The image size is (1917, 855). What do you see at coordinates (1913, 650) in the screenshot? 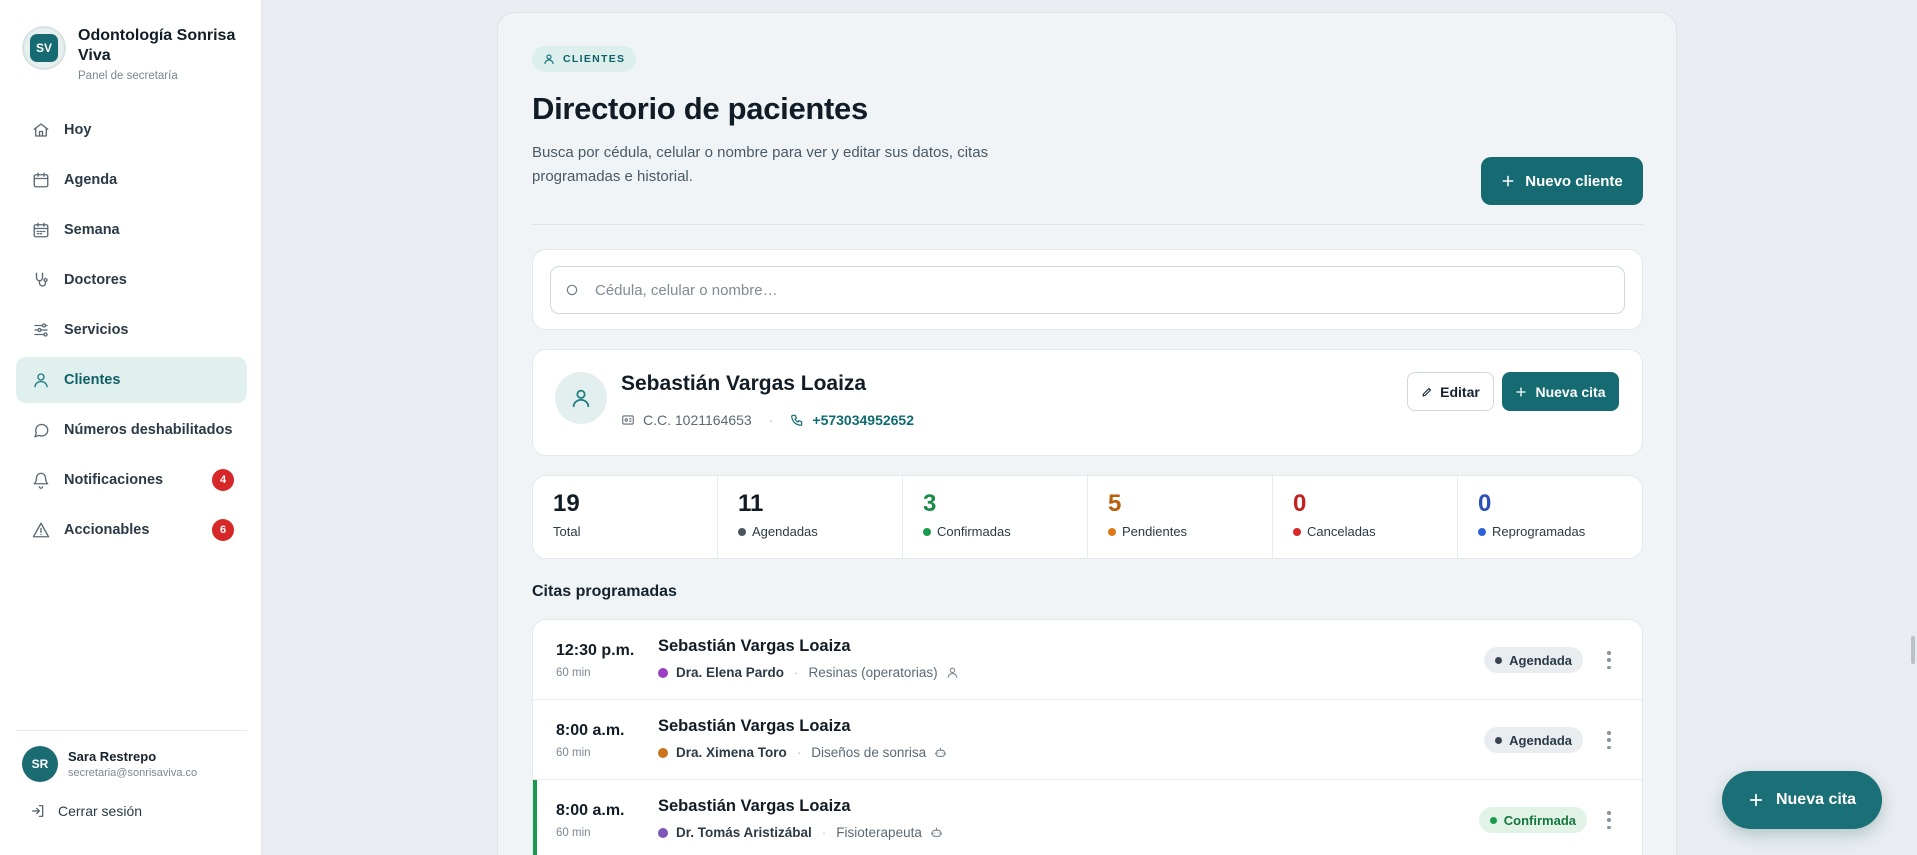
I see `scrollbar-handle` at bounding box center [1913, 650].